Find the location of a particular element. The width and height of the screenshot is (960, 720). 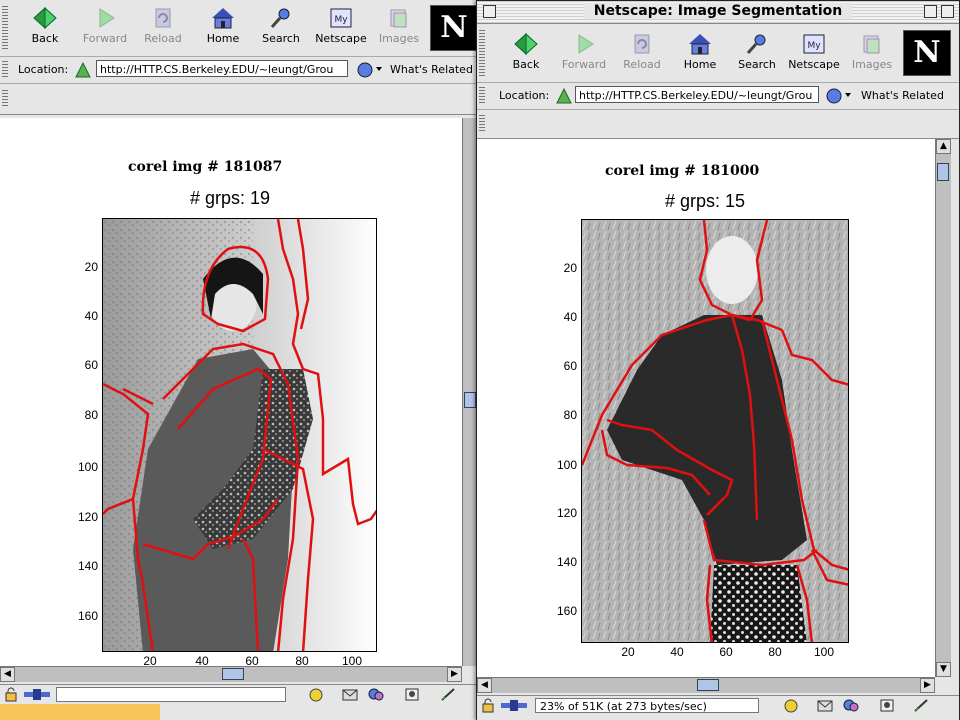

y-tick: 80 is located at coordinates (91, 415).